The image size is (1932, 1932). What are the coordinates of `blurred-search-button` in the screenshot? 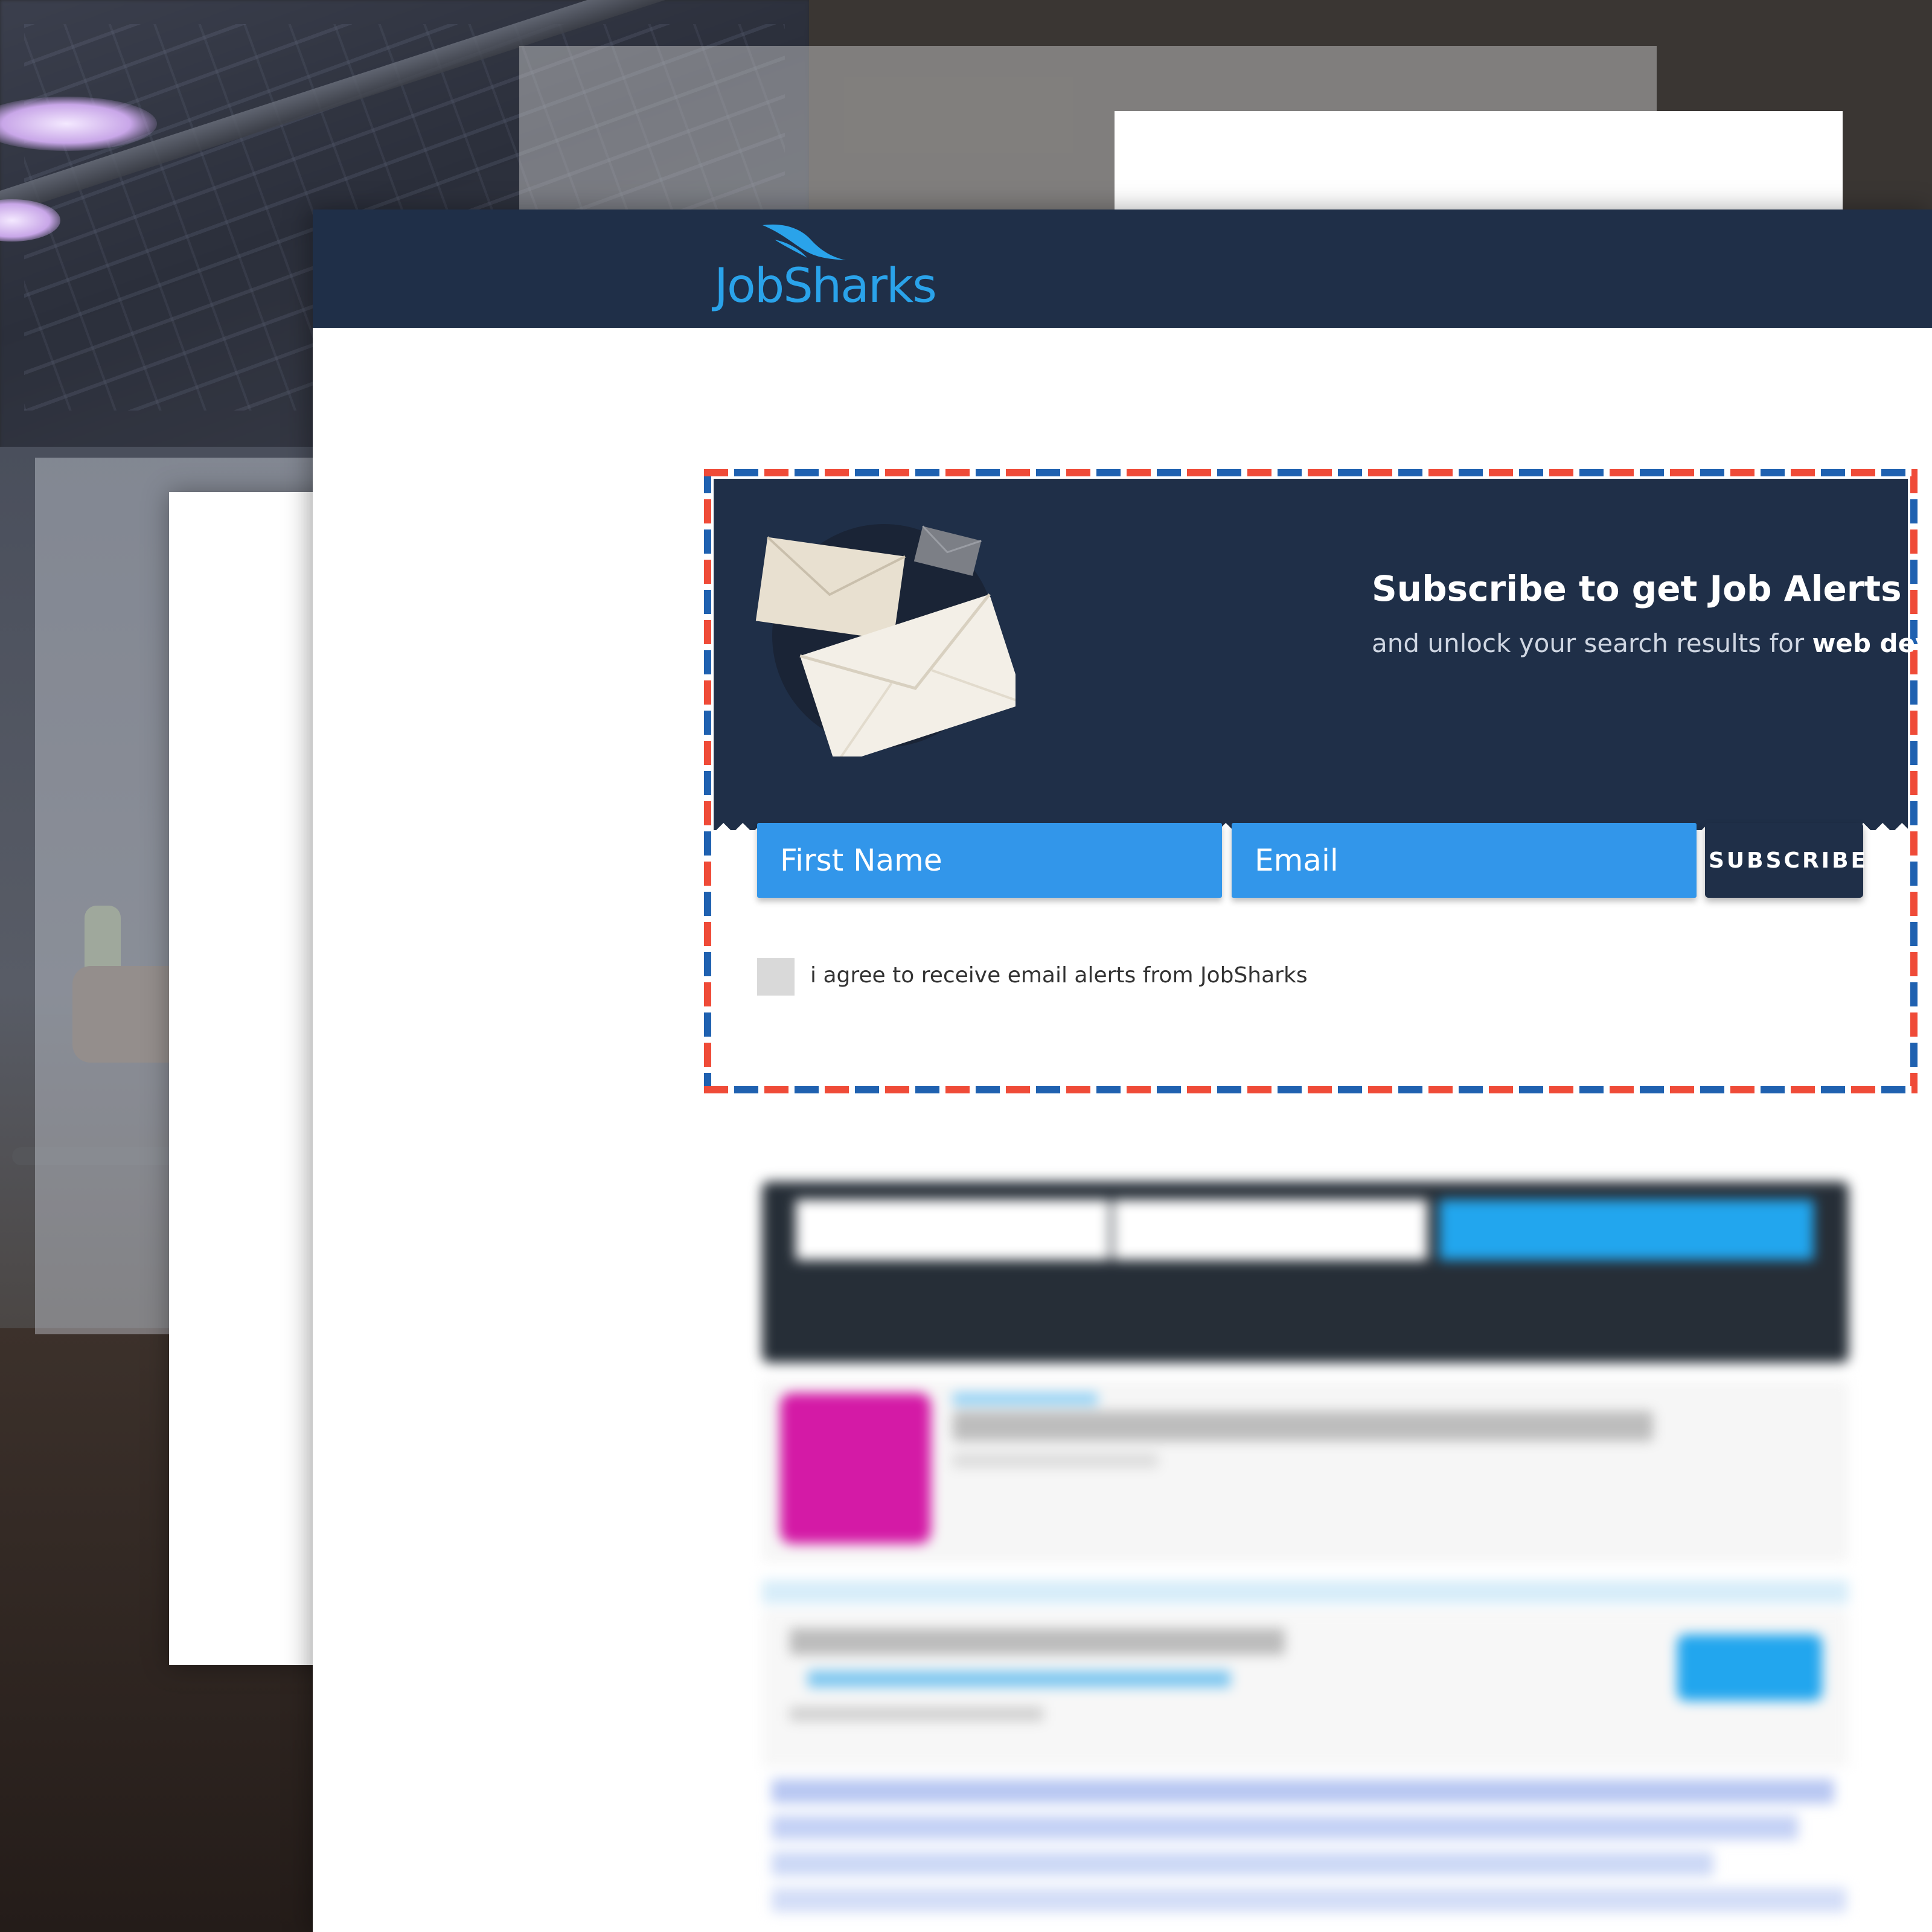 It's located at (1627, 1230).